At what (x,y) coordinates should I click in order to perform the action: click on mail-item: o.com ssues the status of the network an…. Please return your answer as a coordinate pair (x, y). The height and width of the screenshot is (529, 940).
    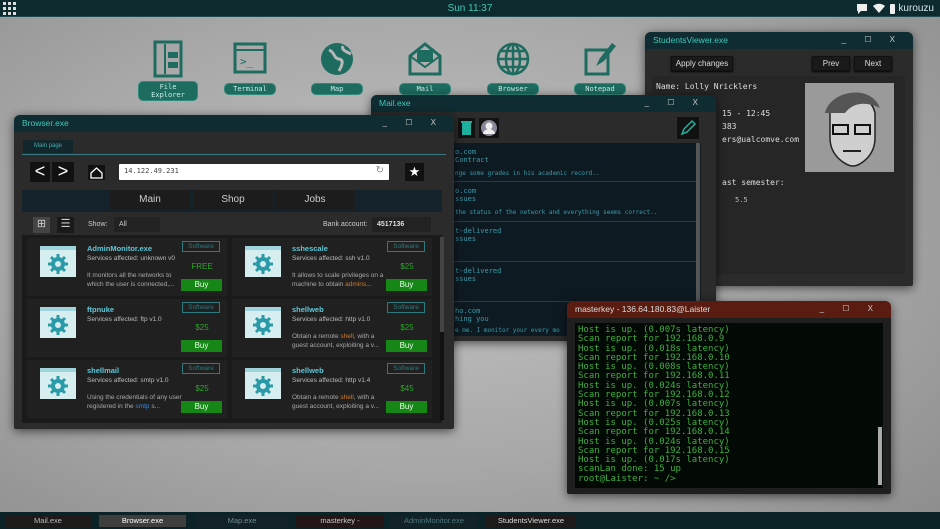
    Looking at the image, I should click on (573, 202).